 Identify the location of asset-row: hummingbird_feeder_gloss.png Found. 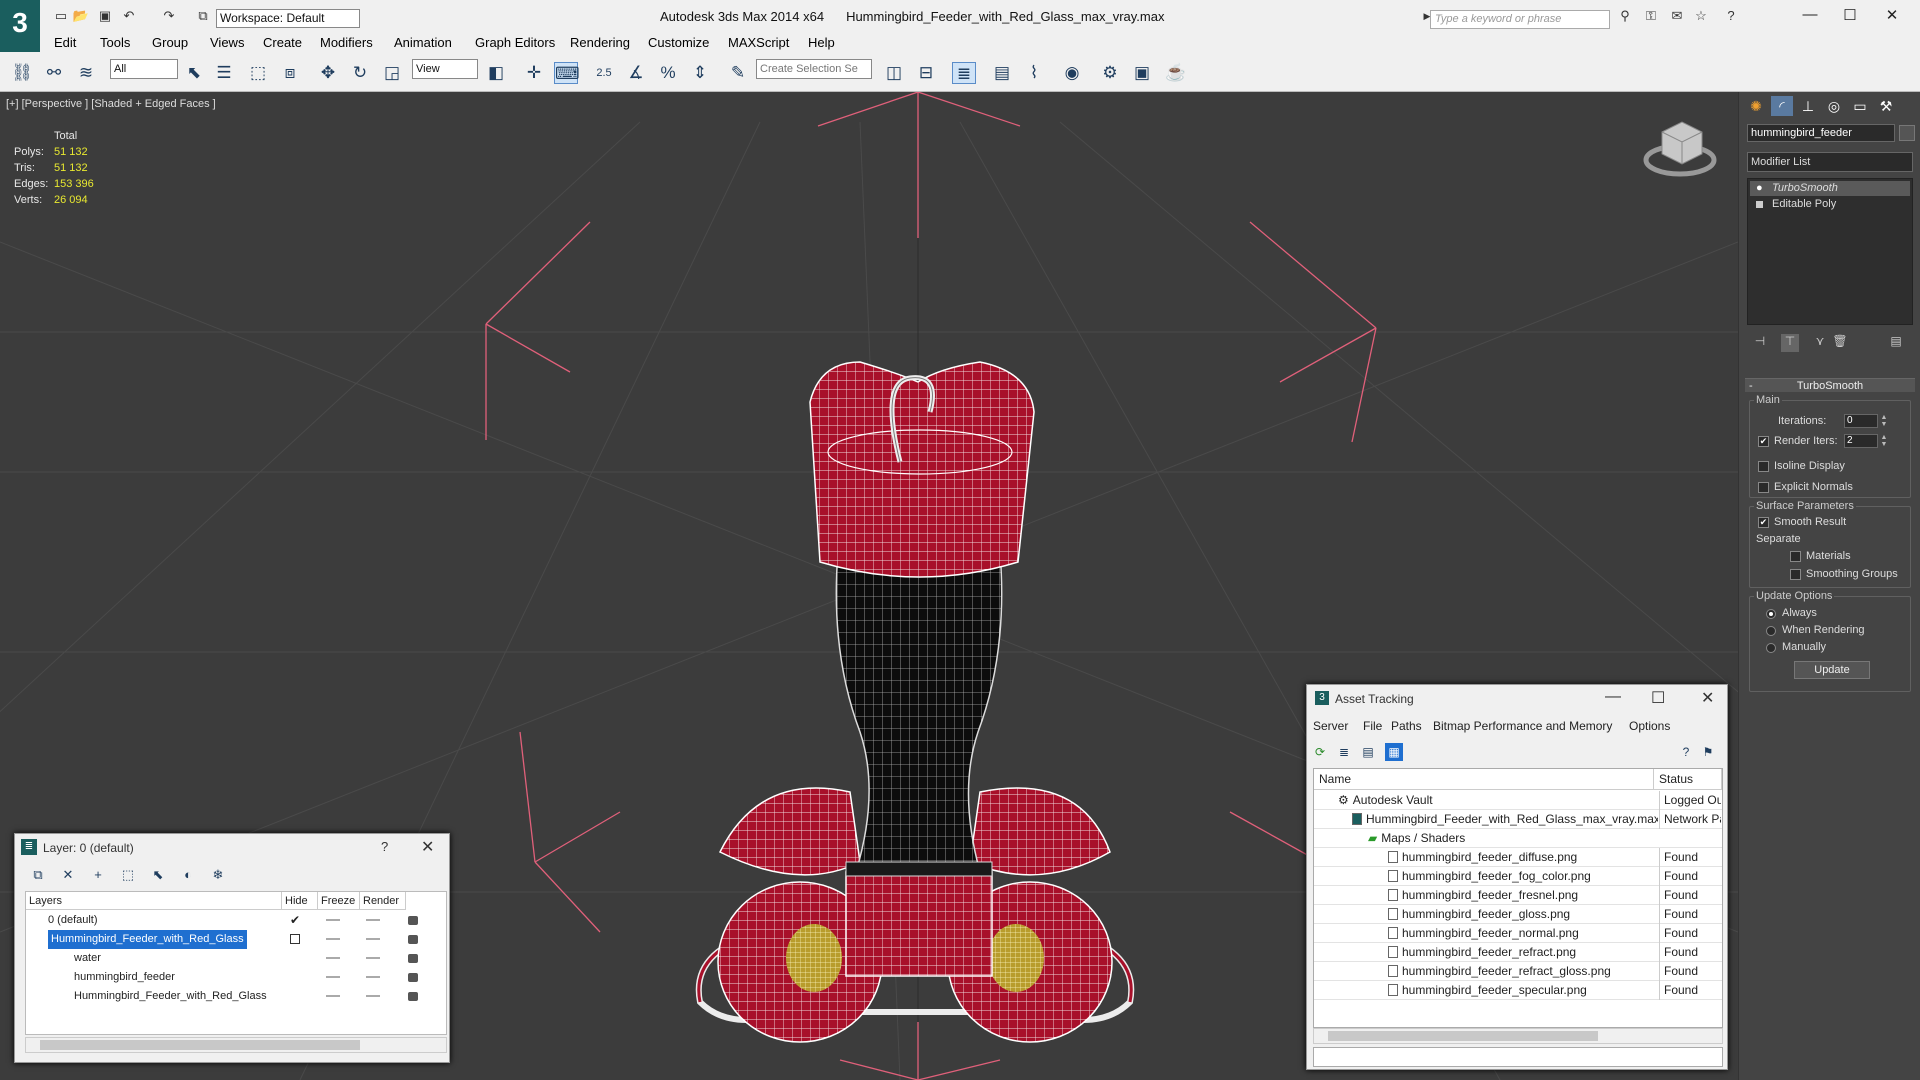
(1518, 914).